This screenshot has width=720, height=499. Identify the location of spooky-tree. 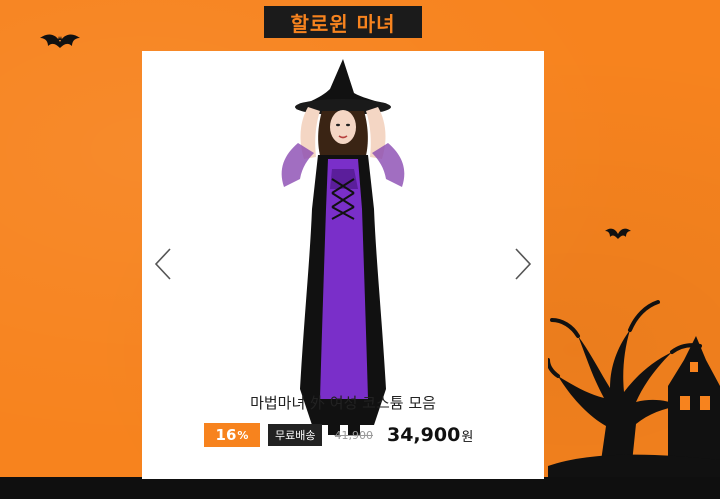
(634, 391).